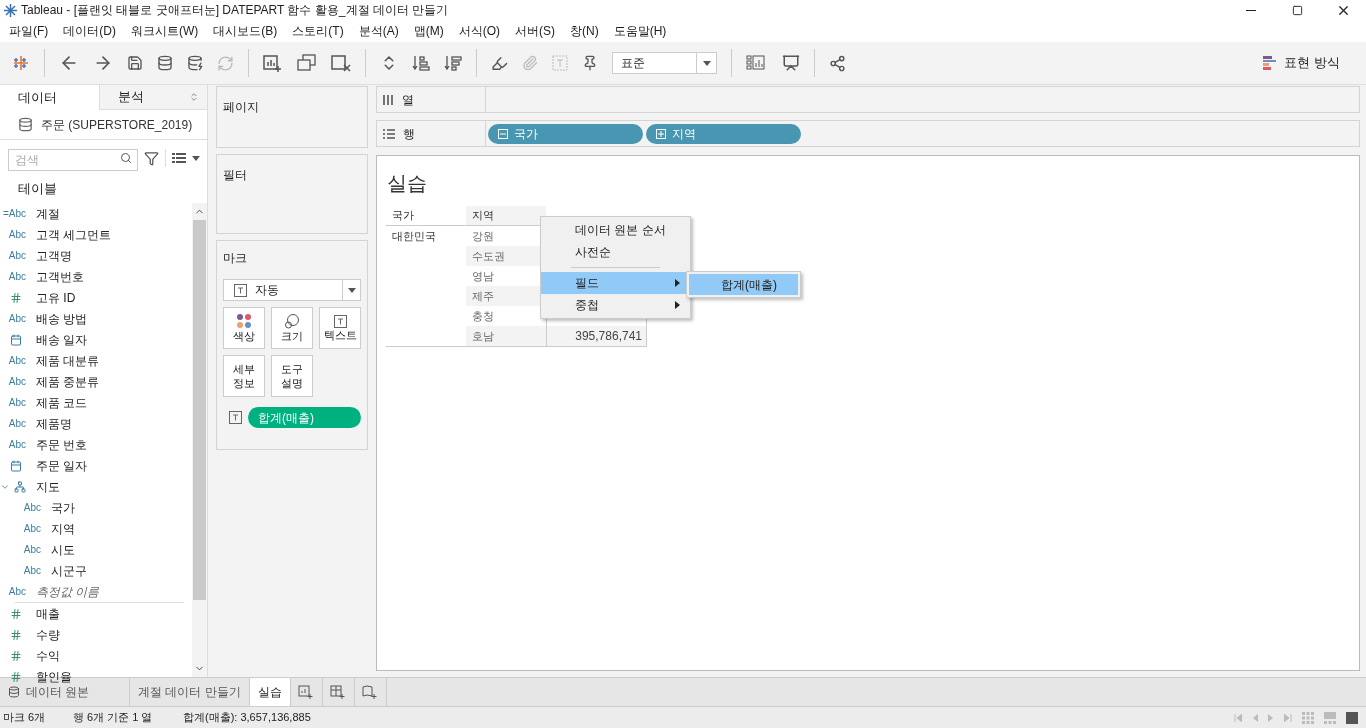 Image resolution: width=1366 pixels, height=728 pixels. I want to click on field-name: 지도, so click(48, 486).